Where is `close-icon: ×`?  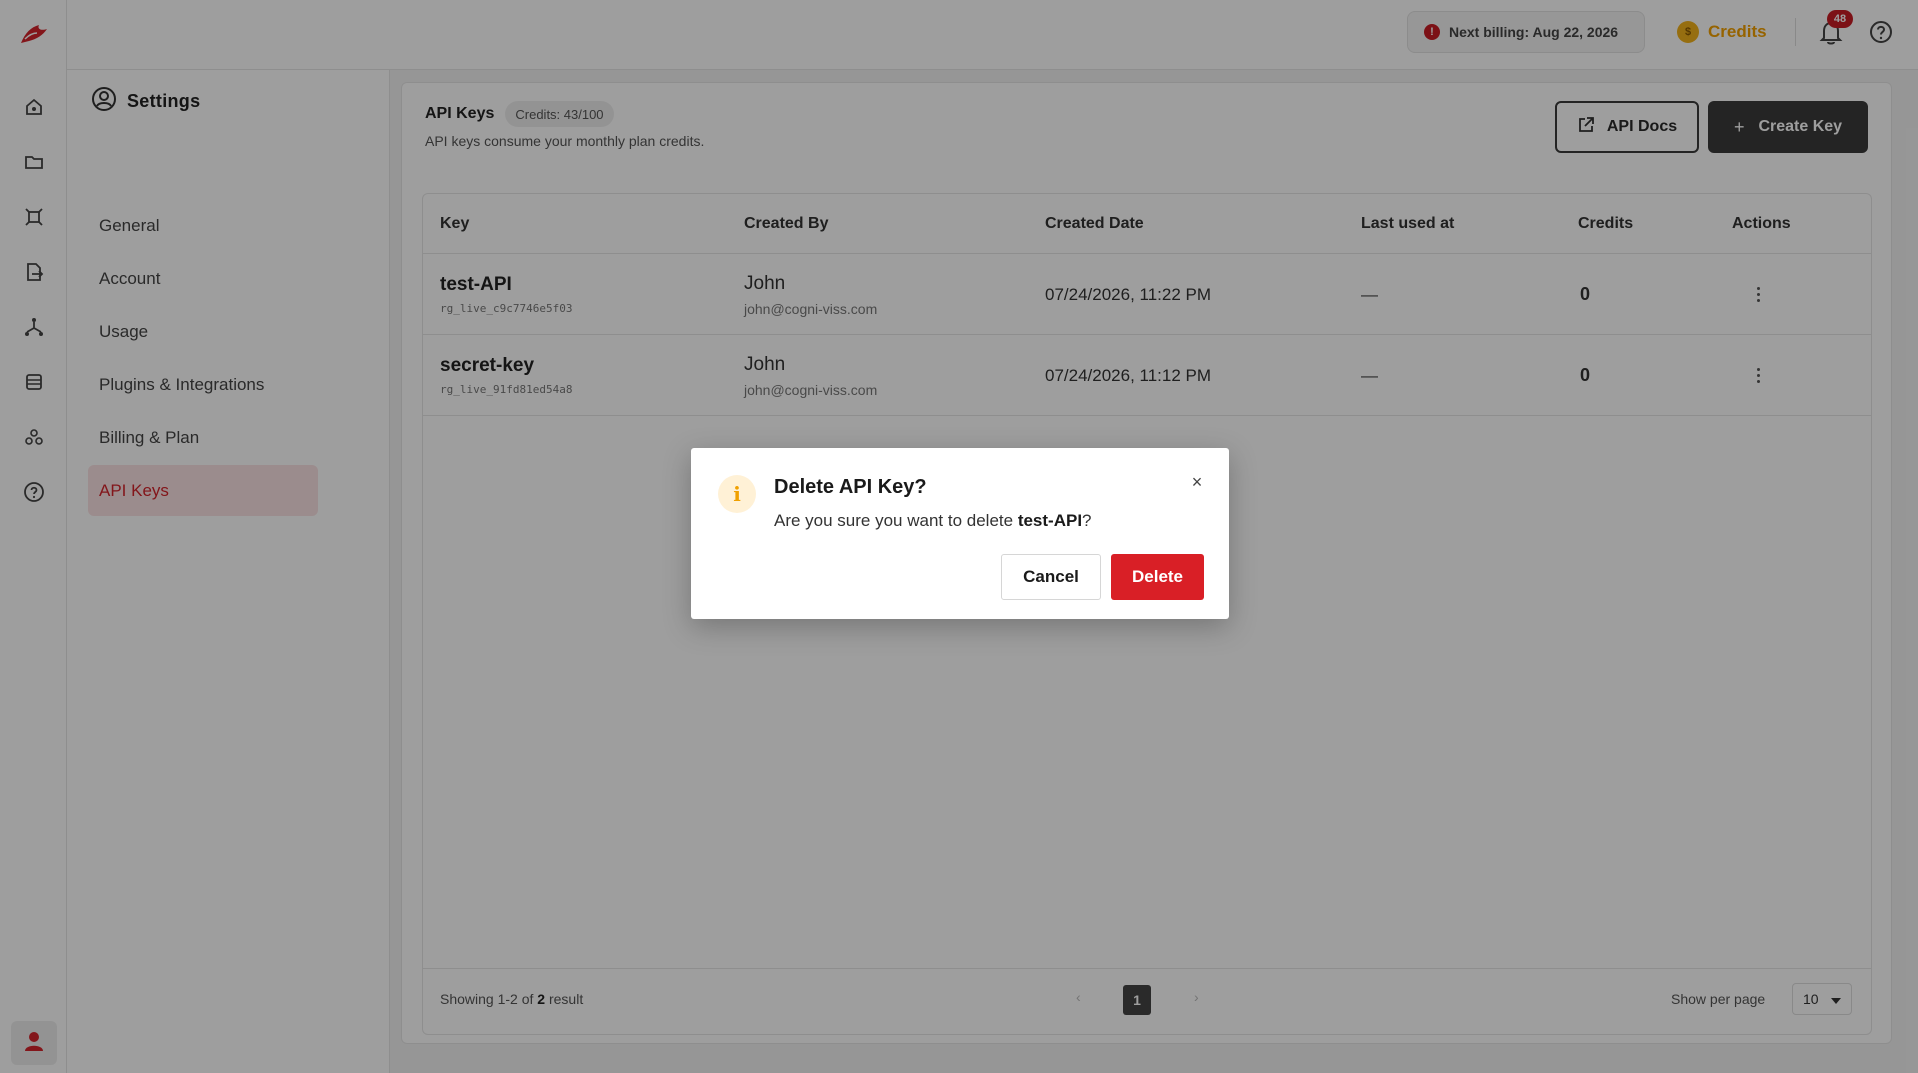
close-icon: × is located at coordinates (1197, 482).